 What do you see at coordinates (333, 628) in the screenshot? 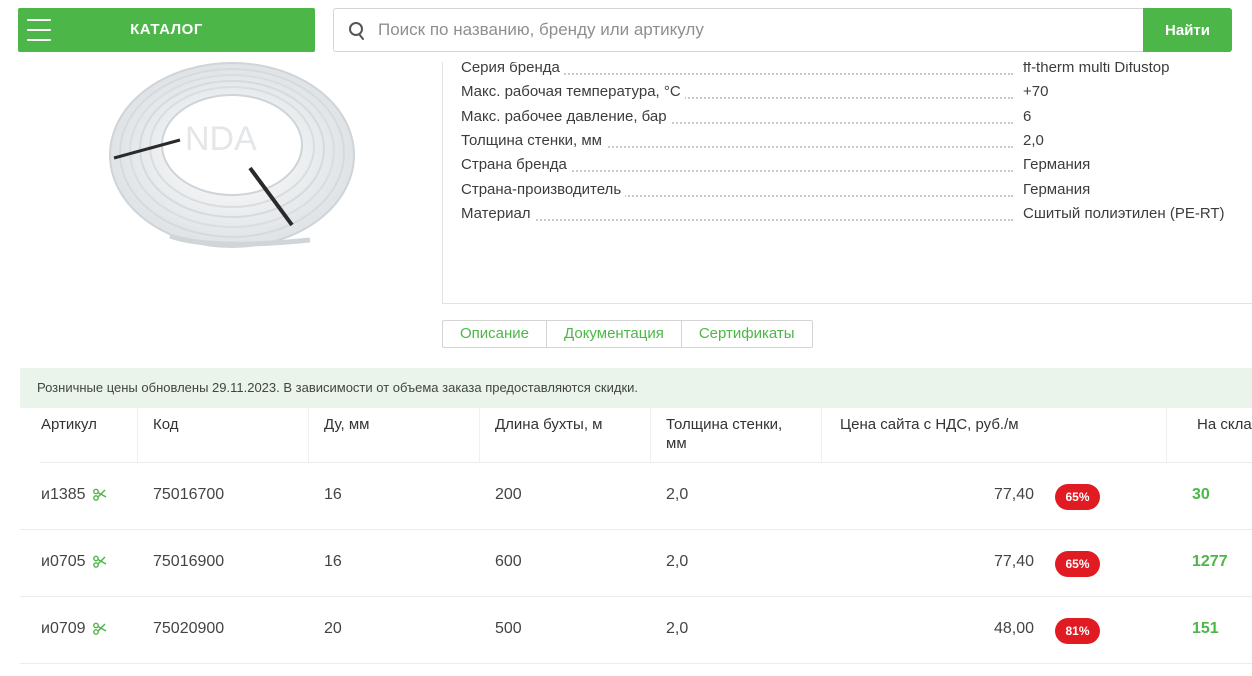
I see `du-cell: 20` at bounding box center [333, 628].